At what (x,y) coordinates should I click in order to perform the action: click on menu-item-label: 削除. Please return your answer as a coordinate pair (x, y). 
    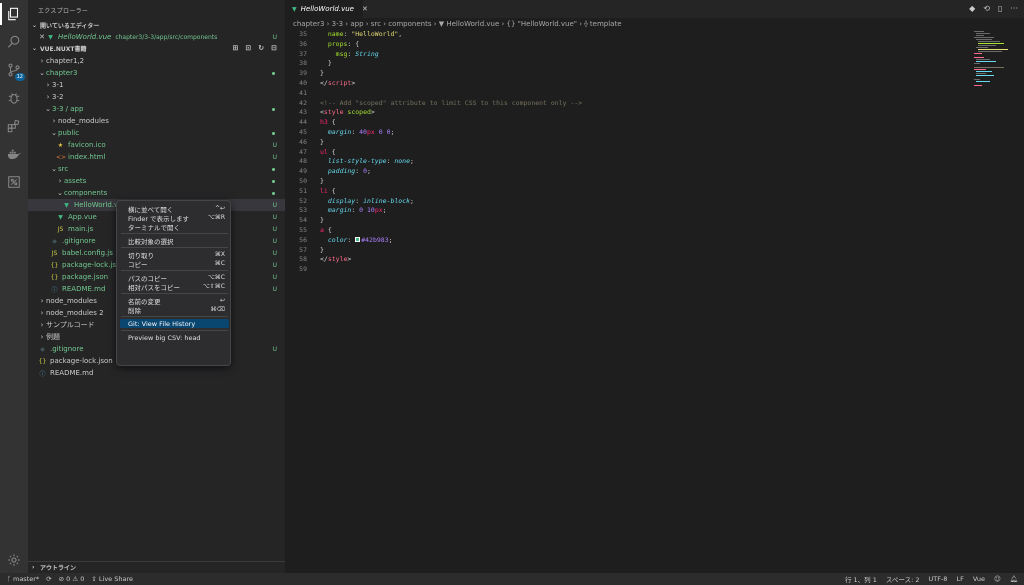
    Looking at the image, I should click on (134, 310).